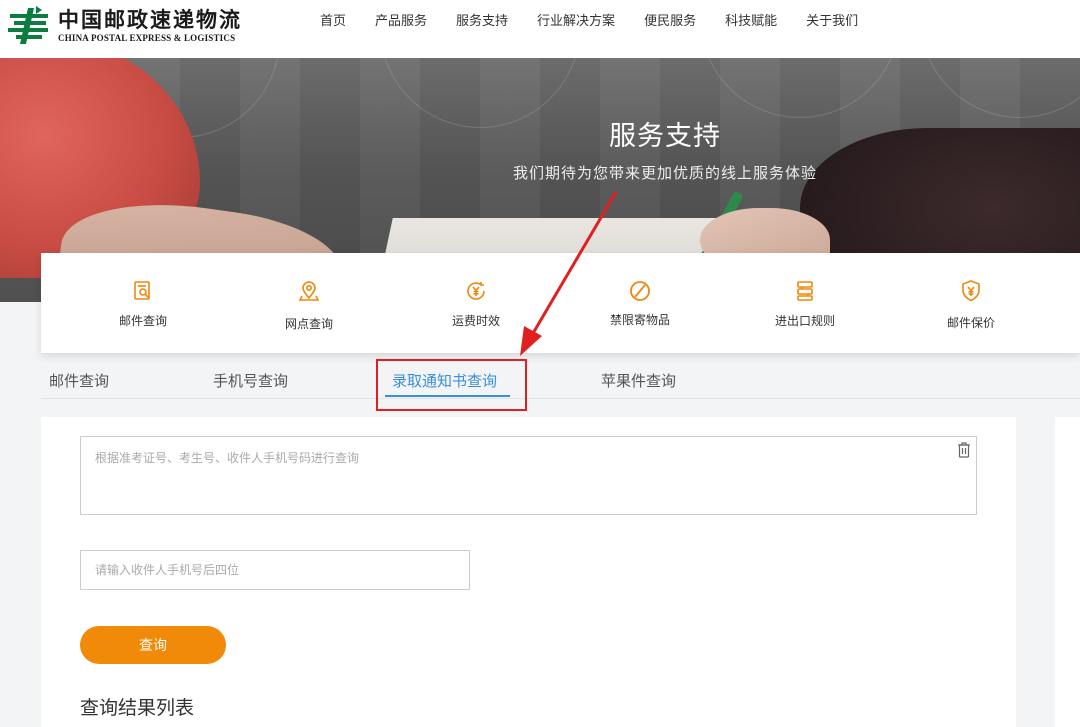  Describe the element at coordinates (805, 291) in the screenshot. I see `customs-rules-icon` at that location.